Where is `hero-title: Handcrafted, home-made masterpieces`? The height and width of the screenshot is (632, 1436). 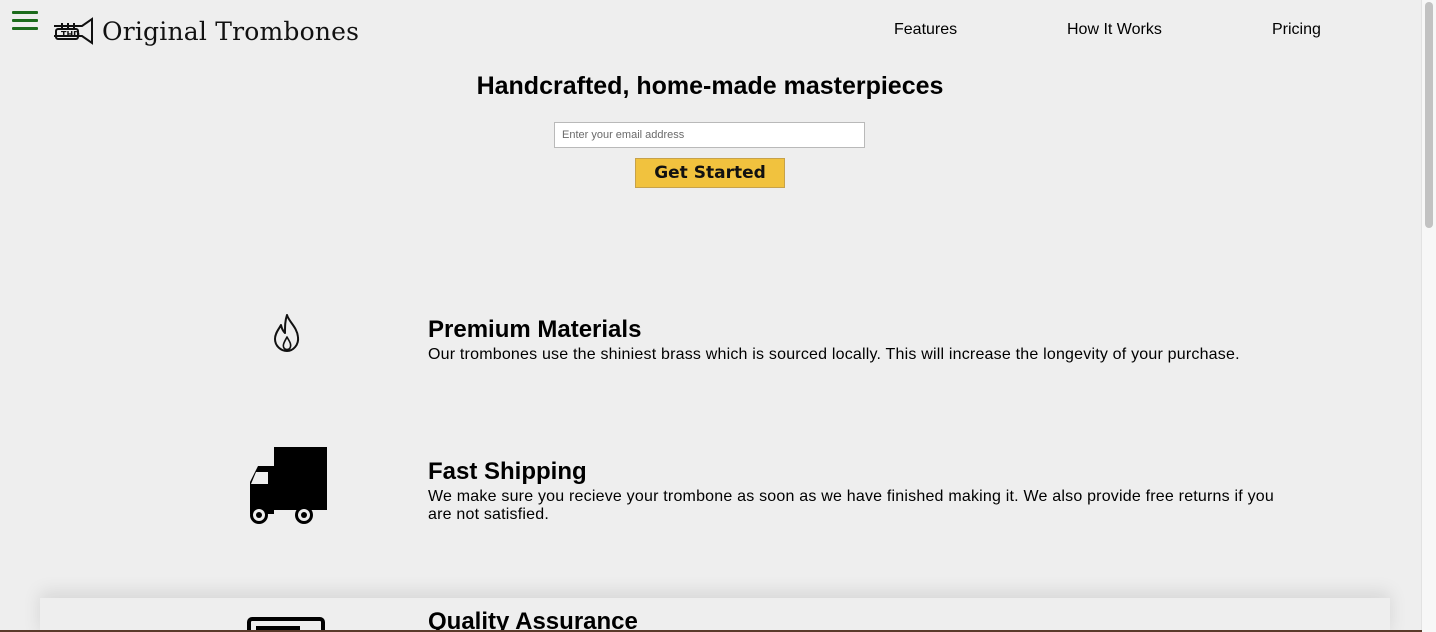 hero-title: Handcrafted, home-made masterpieces is located at coordinates (710, 86).